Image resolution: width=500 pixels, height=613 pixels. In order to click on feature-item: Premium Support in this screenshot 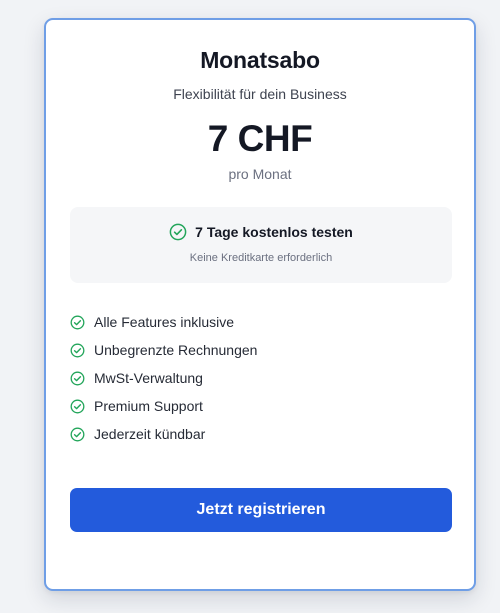, I will do `click(163, 406)`.